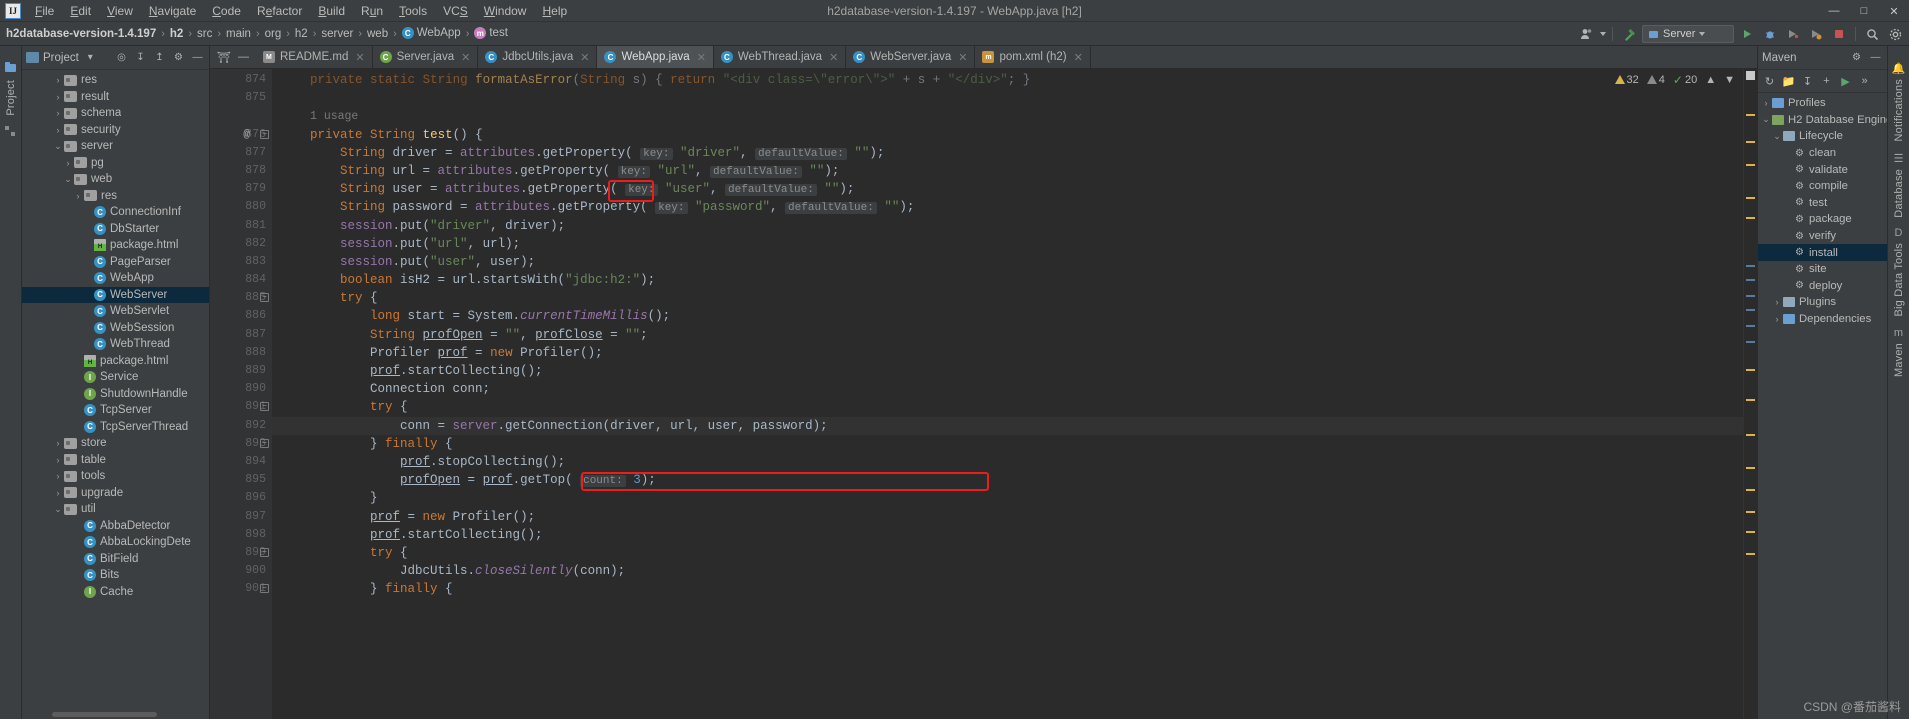 This screenshot has height=719, width=1909. I want to click on structure-icon, so click(10, 132).